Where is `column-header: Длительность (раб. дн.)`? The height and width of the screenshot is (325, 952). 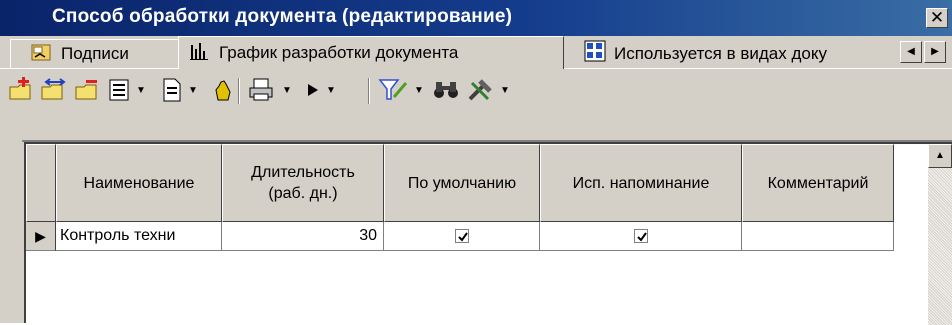
column-header: Длительность (раб. дн.) is located at coordinates (303, 183).